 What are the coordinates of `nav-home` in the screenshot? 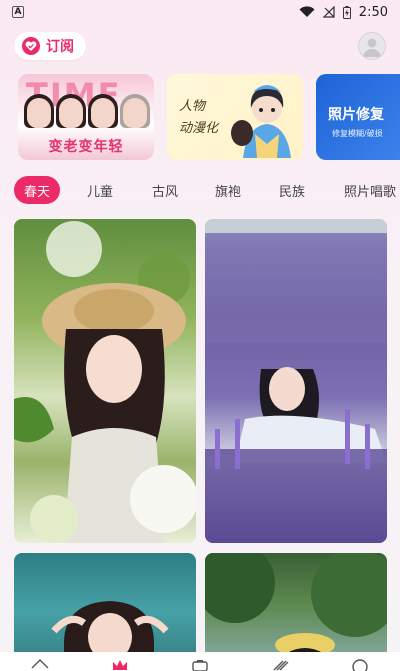 It's located at (40, 661).